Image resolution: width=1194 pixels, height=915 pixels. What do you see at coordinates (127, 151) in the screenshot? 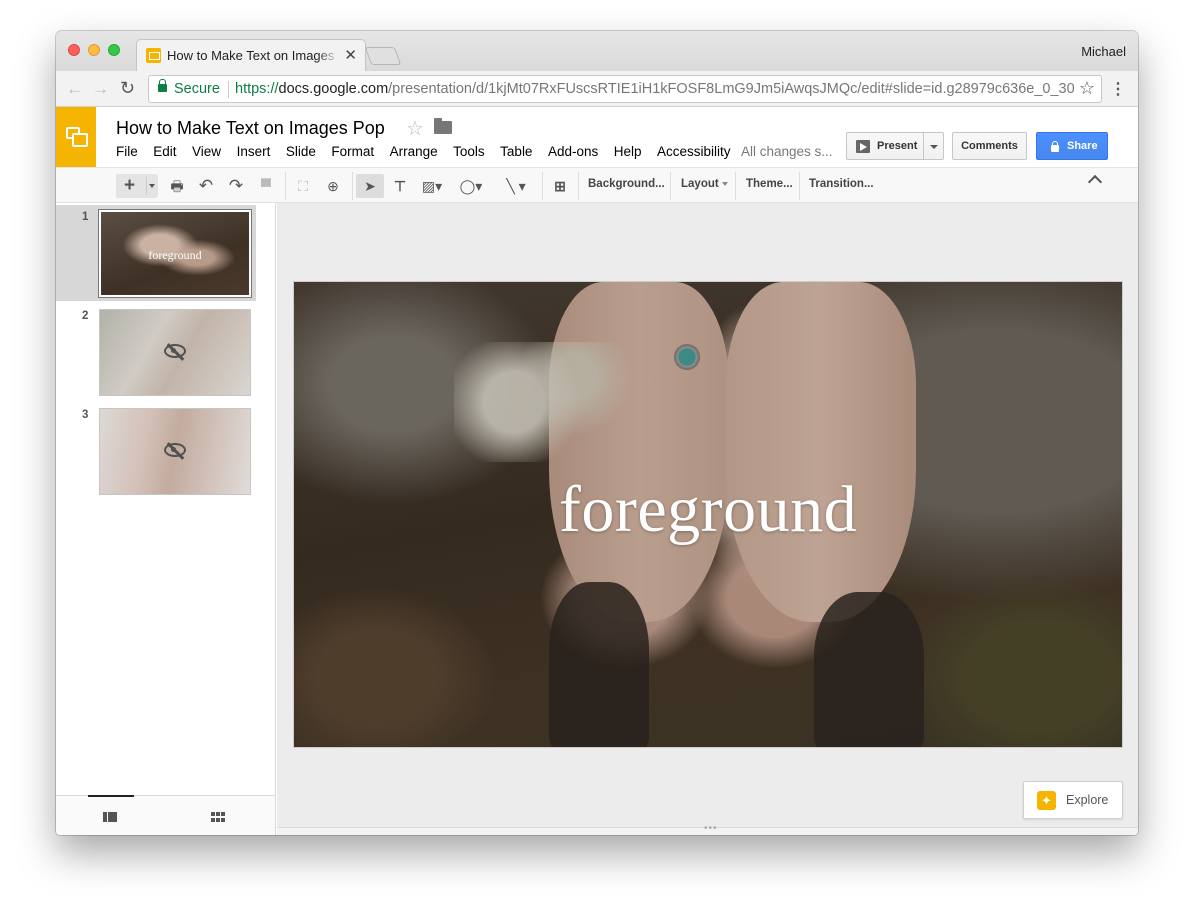
I see `menu-file: File` at bounding box center [127, 151].